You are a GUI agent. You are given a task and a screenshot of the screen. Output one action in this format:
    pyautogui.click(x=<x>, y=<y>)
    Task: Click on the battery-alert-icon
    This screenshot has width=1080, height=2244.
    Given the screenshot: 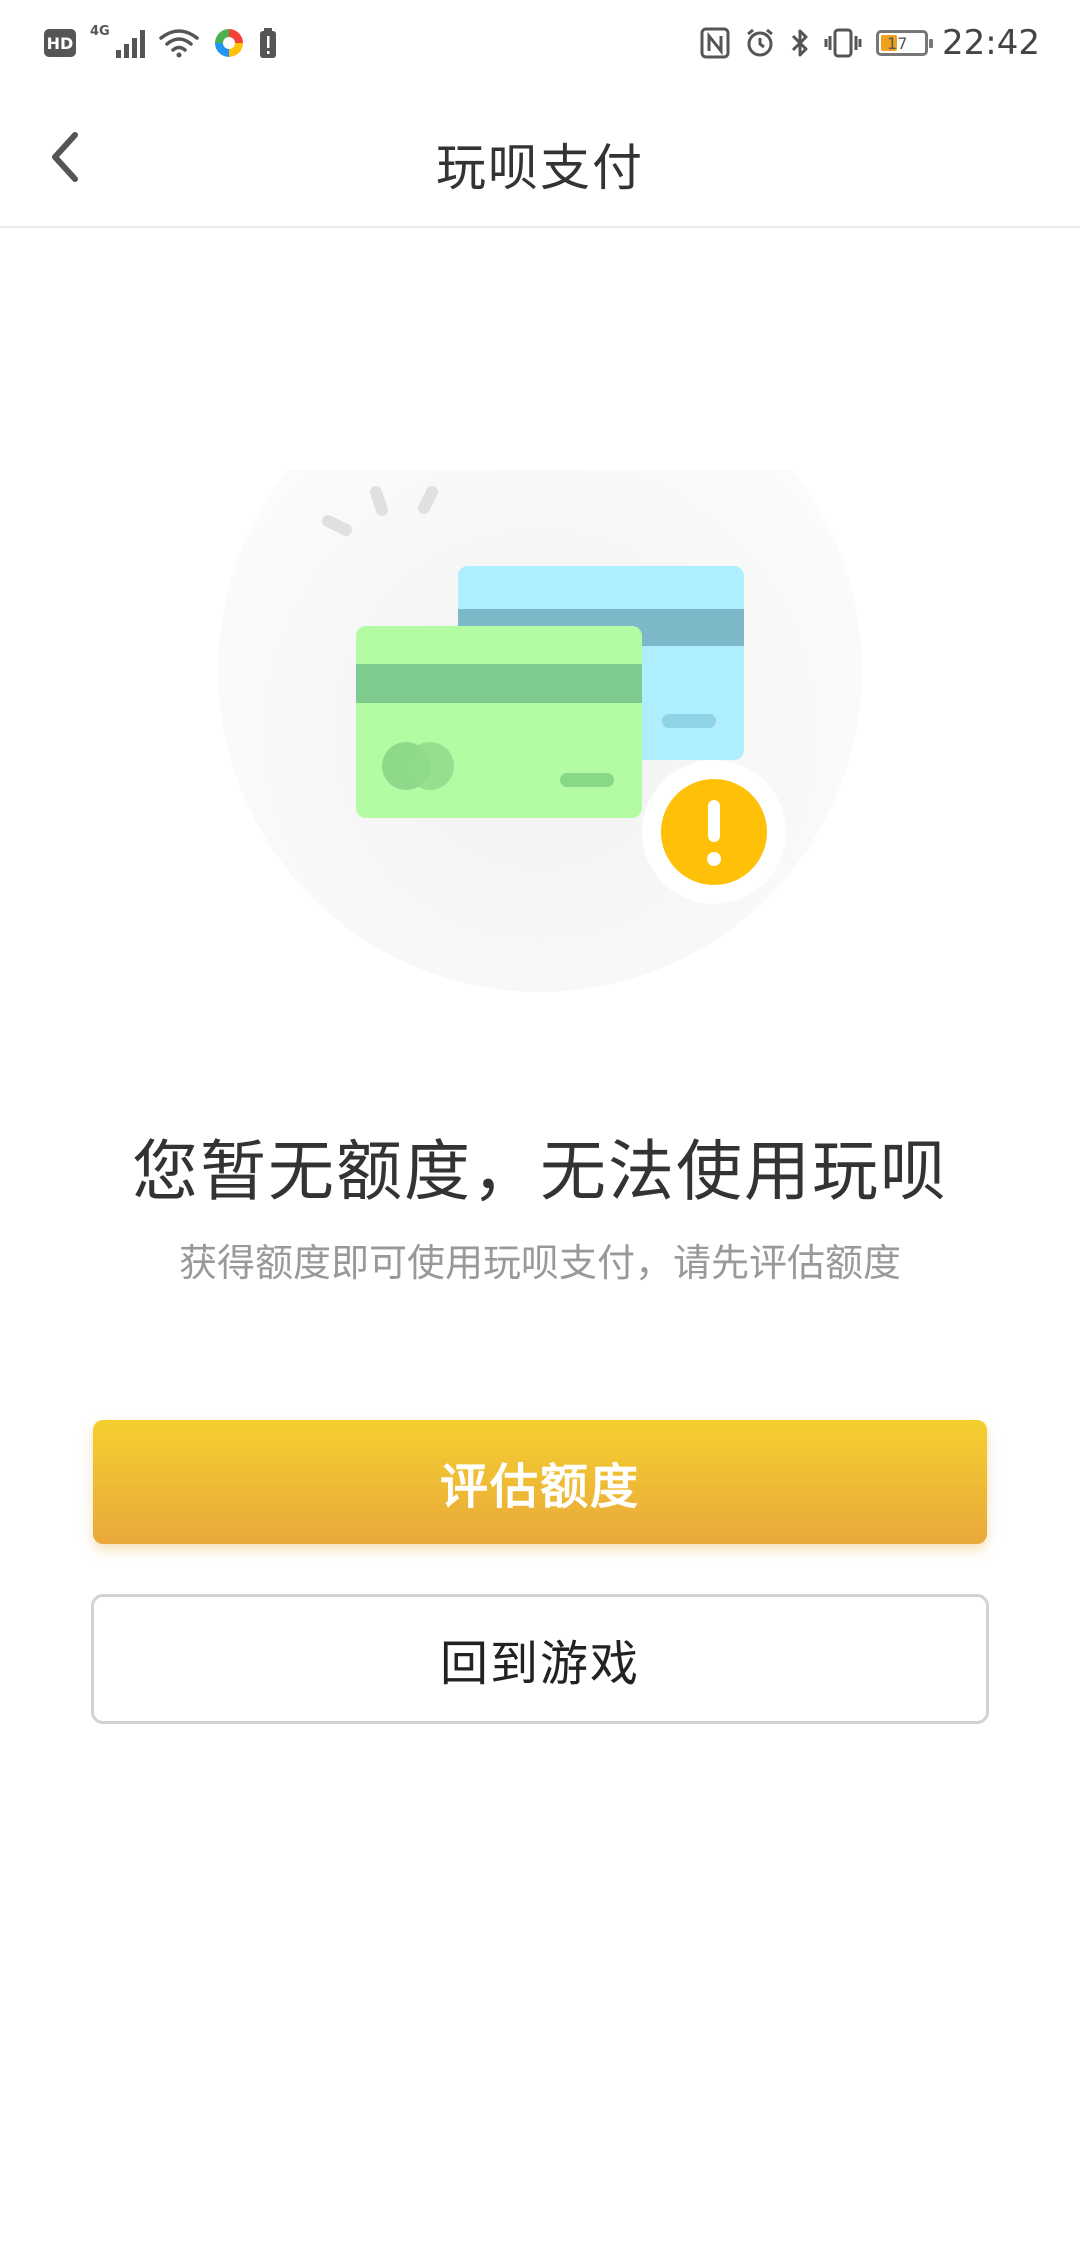 What is the action you would take?
    pyautogui.click(x=268, y=43)
    